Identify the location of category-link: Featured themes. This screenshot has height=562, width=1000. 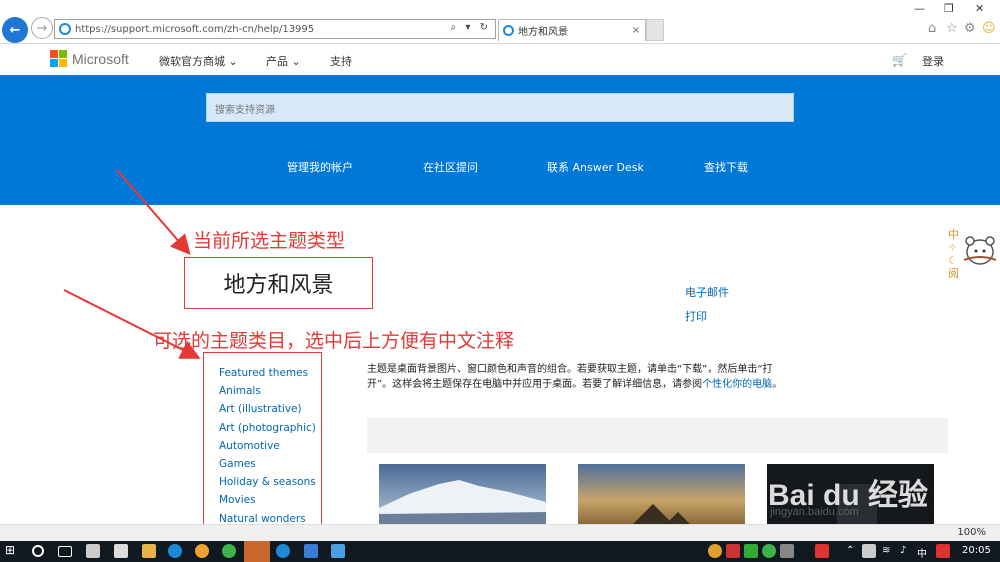
(270, 373).